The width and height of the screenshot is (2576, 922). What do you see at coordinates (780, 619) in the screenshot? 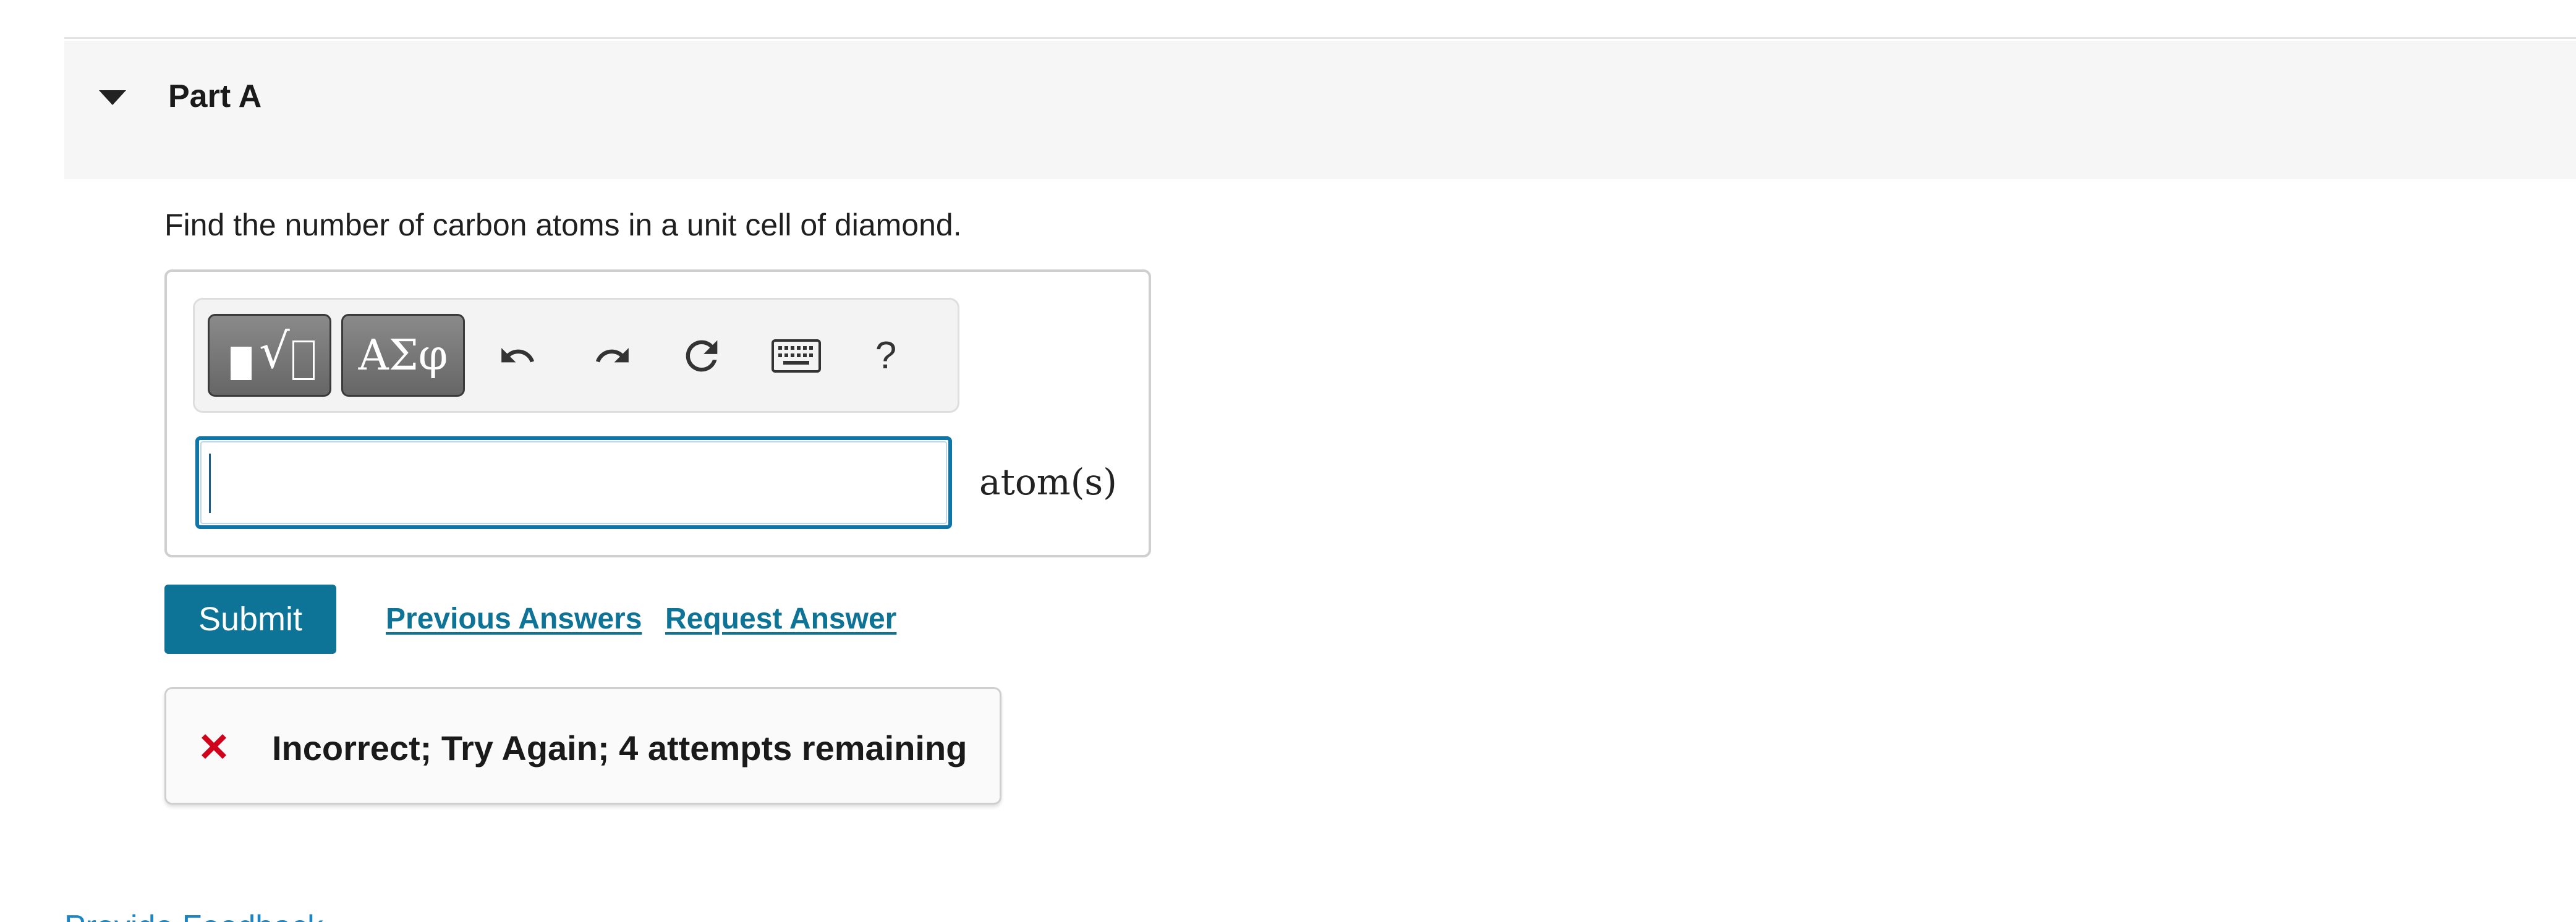
I see `request-answer-link: Request Answer` at bounding box center [780, 619].